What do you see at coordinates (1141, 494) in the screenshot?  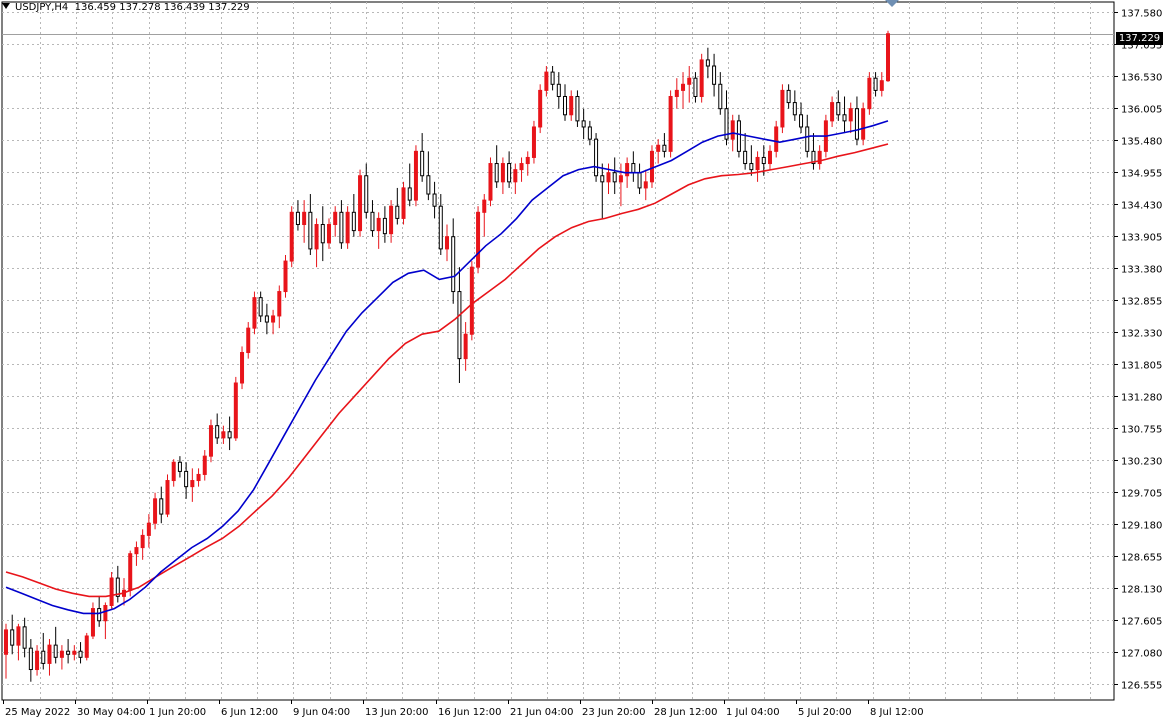 I see `y-tick-label: 129.705` at bounding box center [1141, 494].